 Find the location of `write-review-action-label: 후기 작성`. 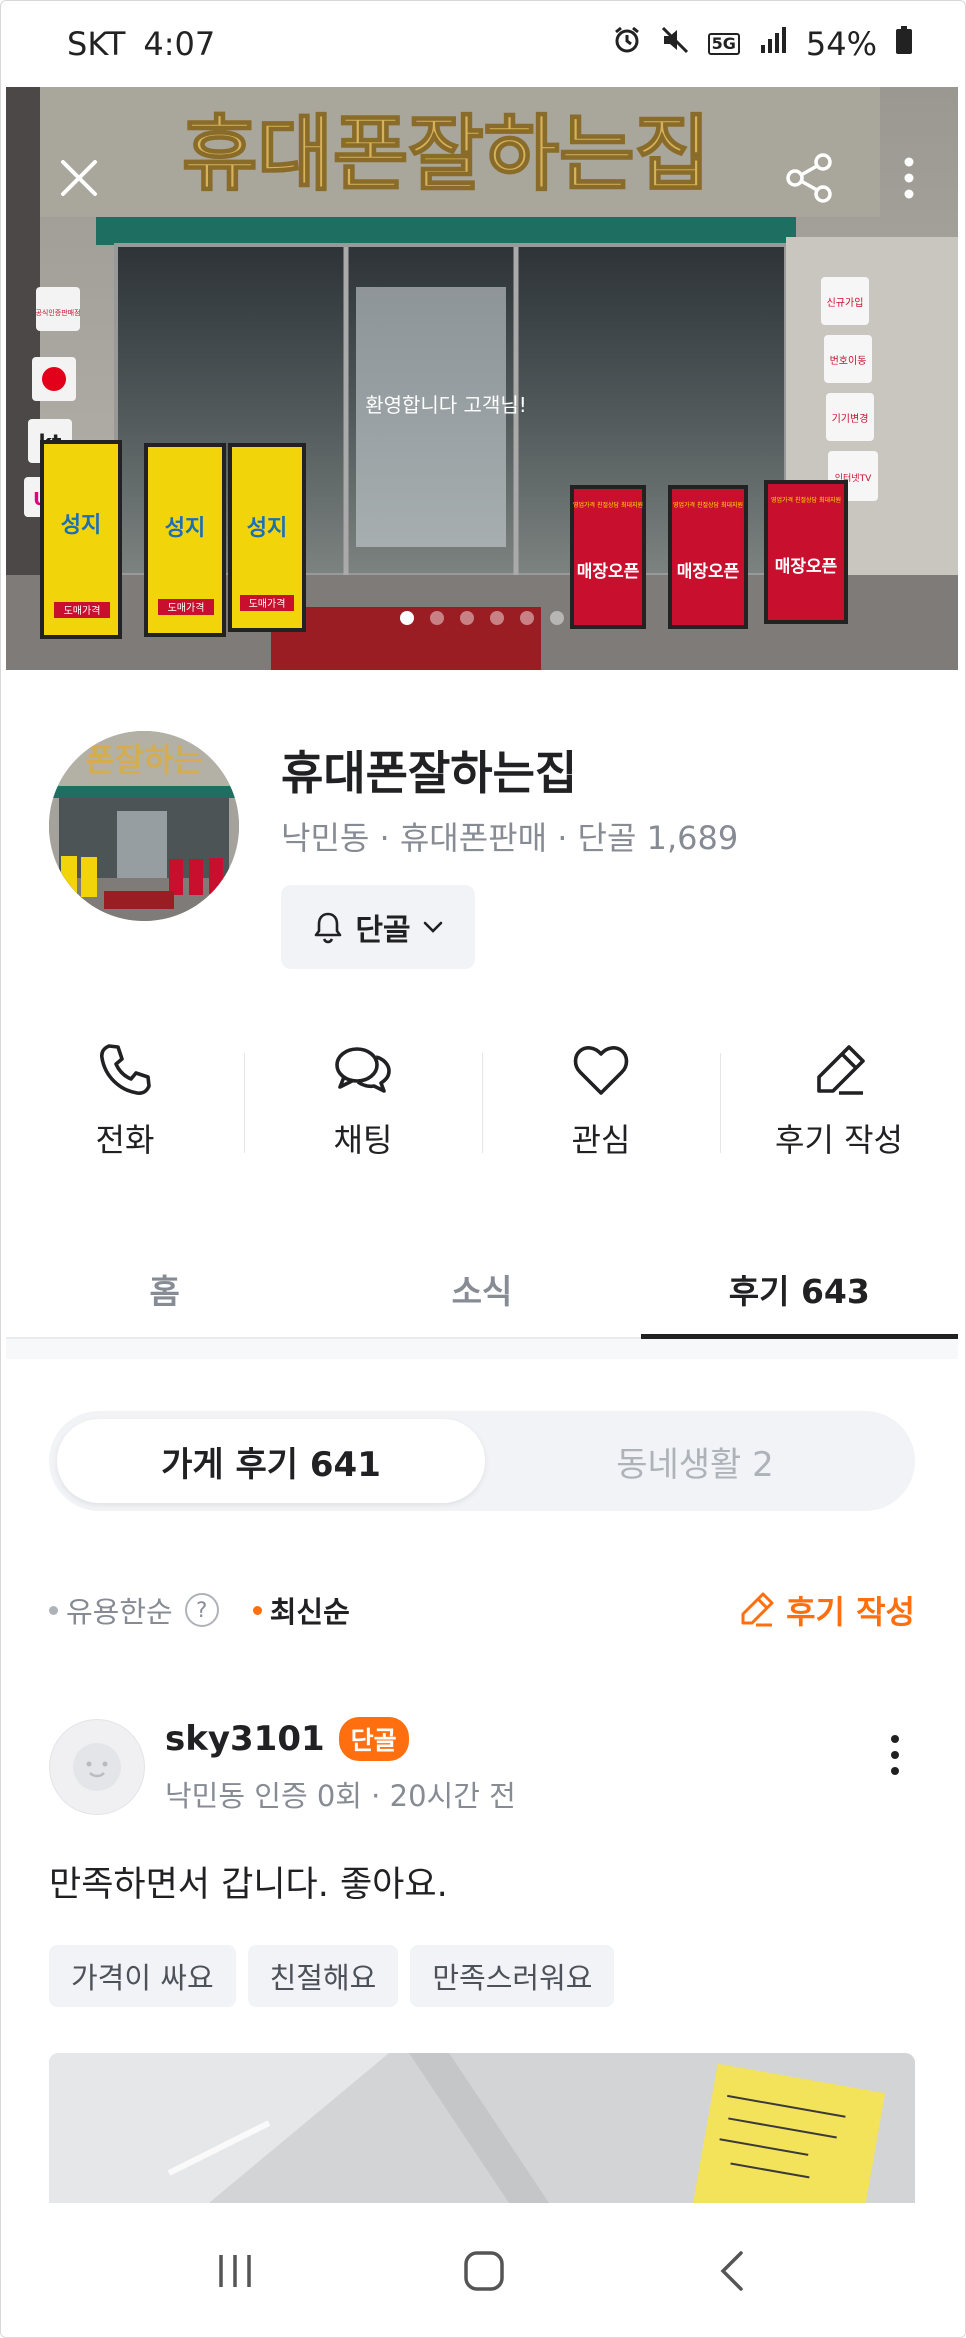

write-review-action-label: 후기 작성 is located at coordinates (839, 1140).